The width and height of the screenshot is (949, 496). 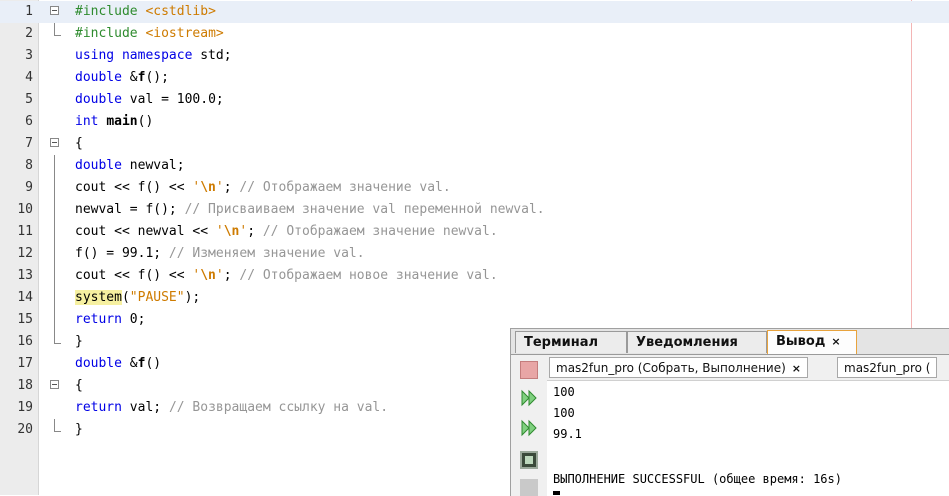 I want to click on code-line: 6 int main(), so click(x=474, y=122).